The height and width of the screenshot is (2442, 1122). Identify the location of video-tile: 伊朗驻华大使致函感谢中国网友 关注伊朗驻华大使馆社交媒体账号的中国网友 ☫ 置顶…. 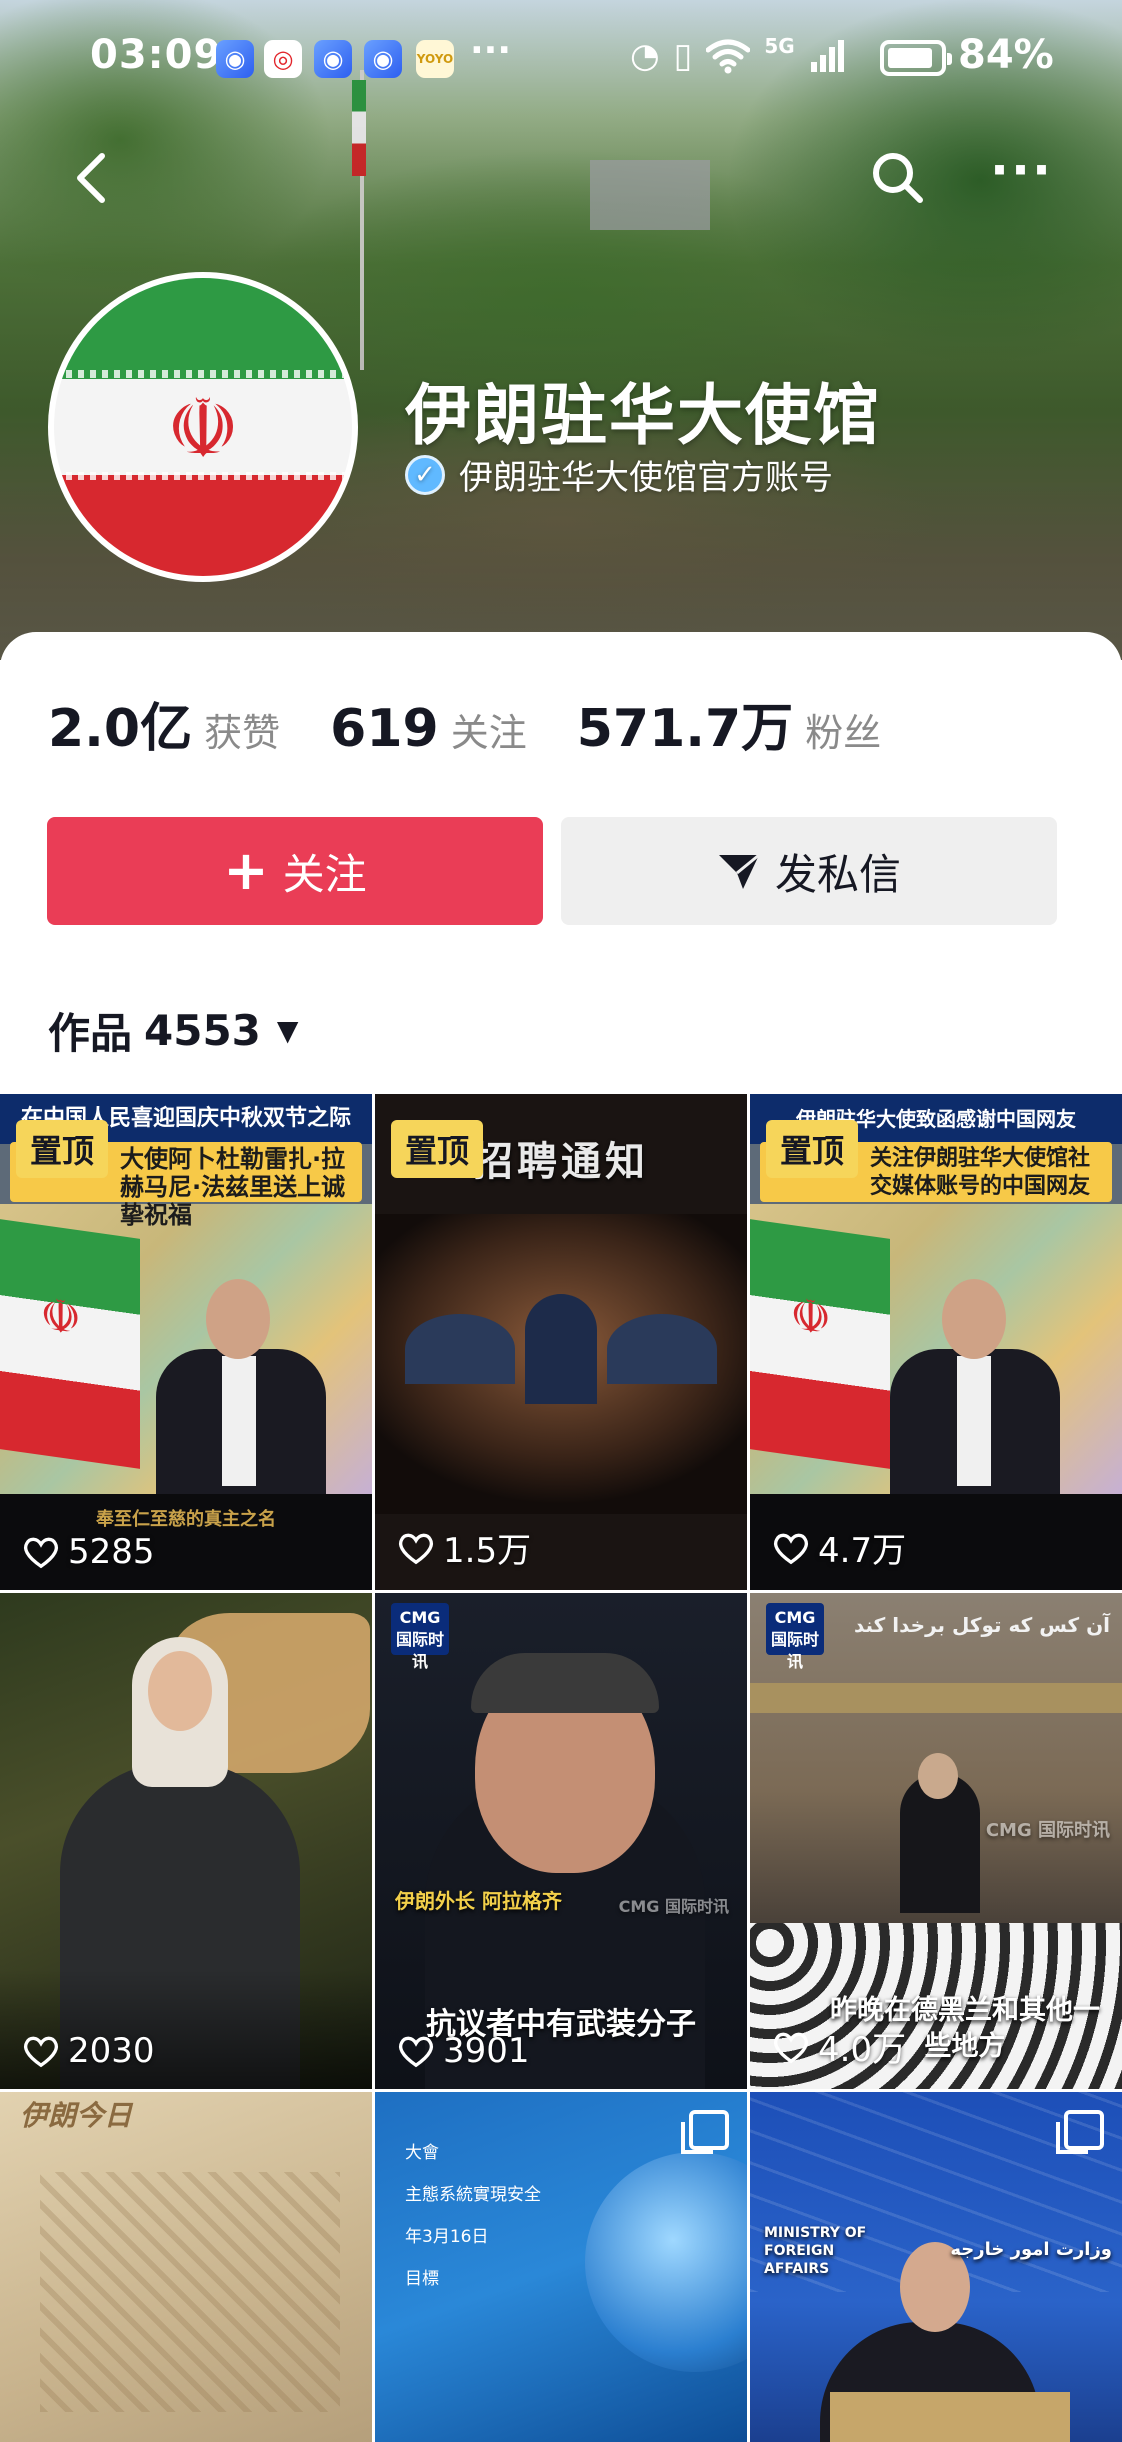
(936, 1342).